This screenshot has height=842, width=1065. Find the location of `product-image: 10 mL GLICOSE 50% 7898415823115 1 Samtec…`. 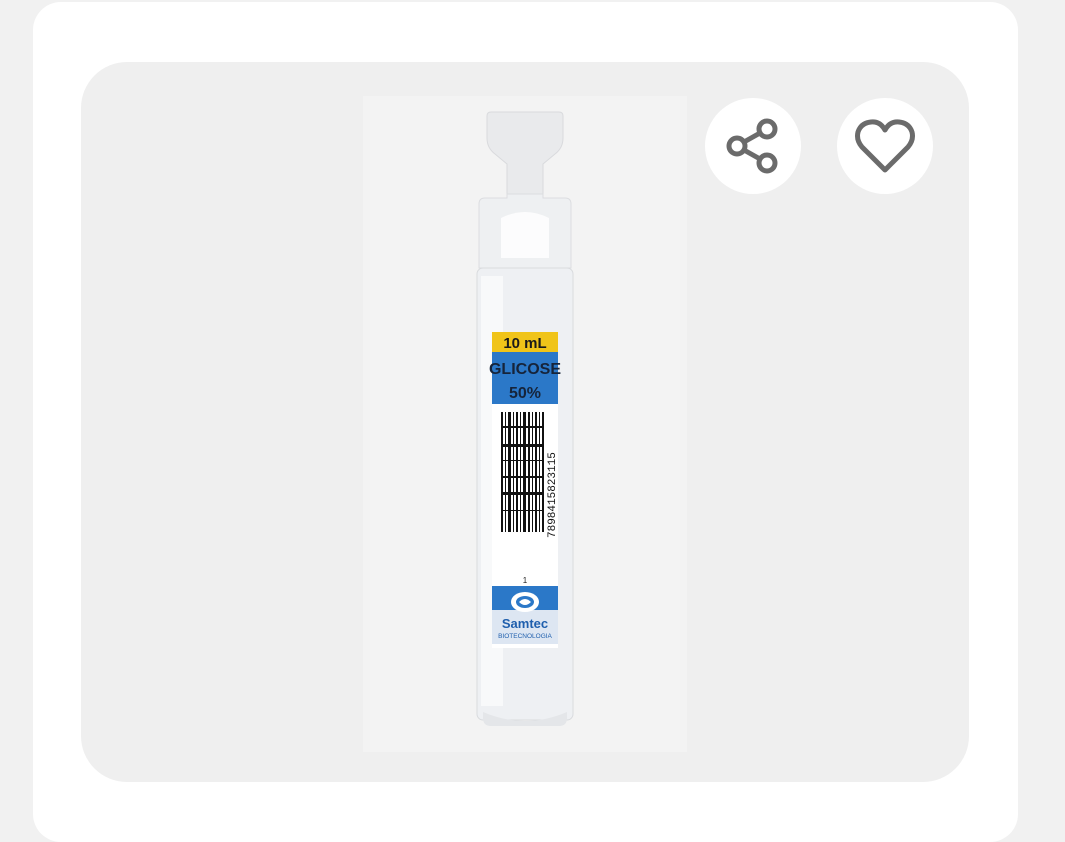

product-image: 10 mL GLICOSE 50% 7898415823115 1 Samtec… is located at coordinates (525, 418).